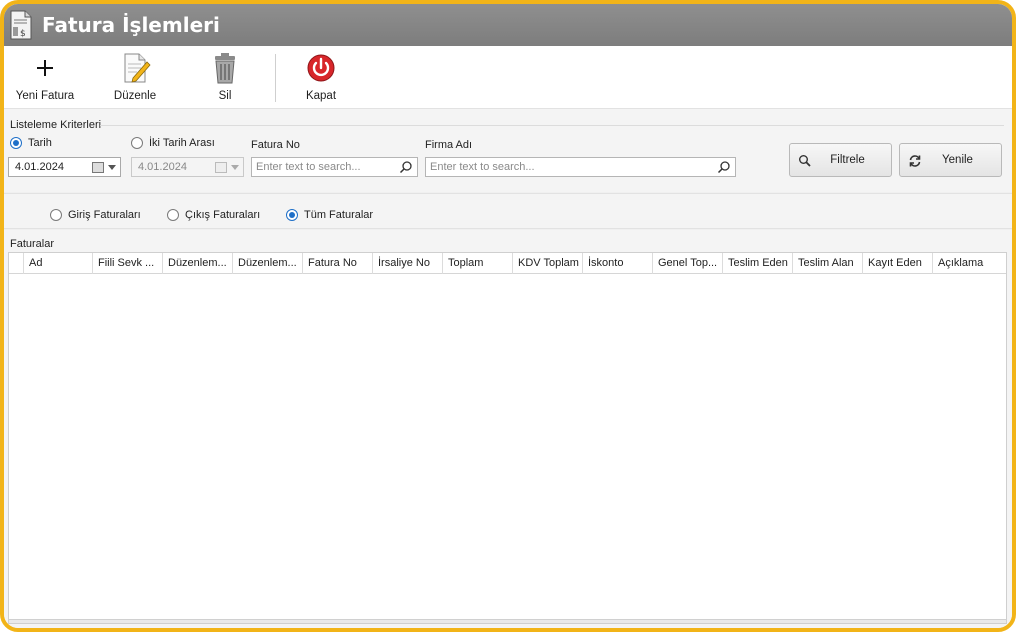 The image size is (1016, 632). What do you see at coordinates (408, 263) in the screenshot?
I see `column-header: İrsaliye No` at bounding box center [408, 263].